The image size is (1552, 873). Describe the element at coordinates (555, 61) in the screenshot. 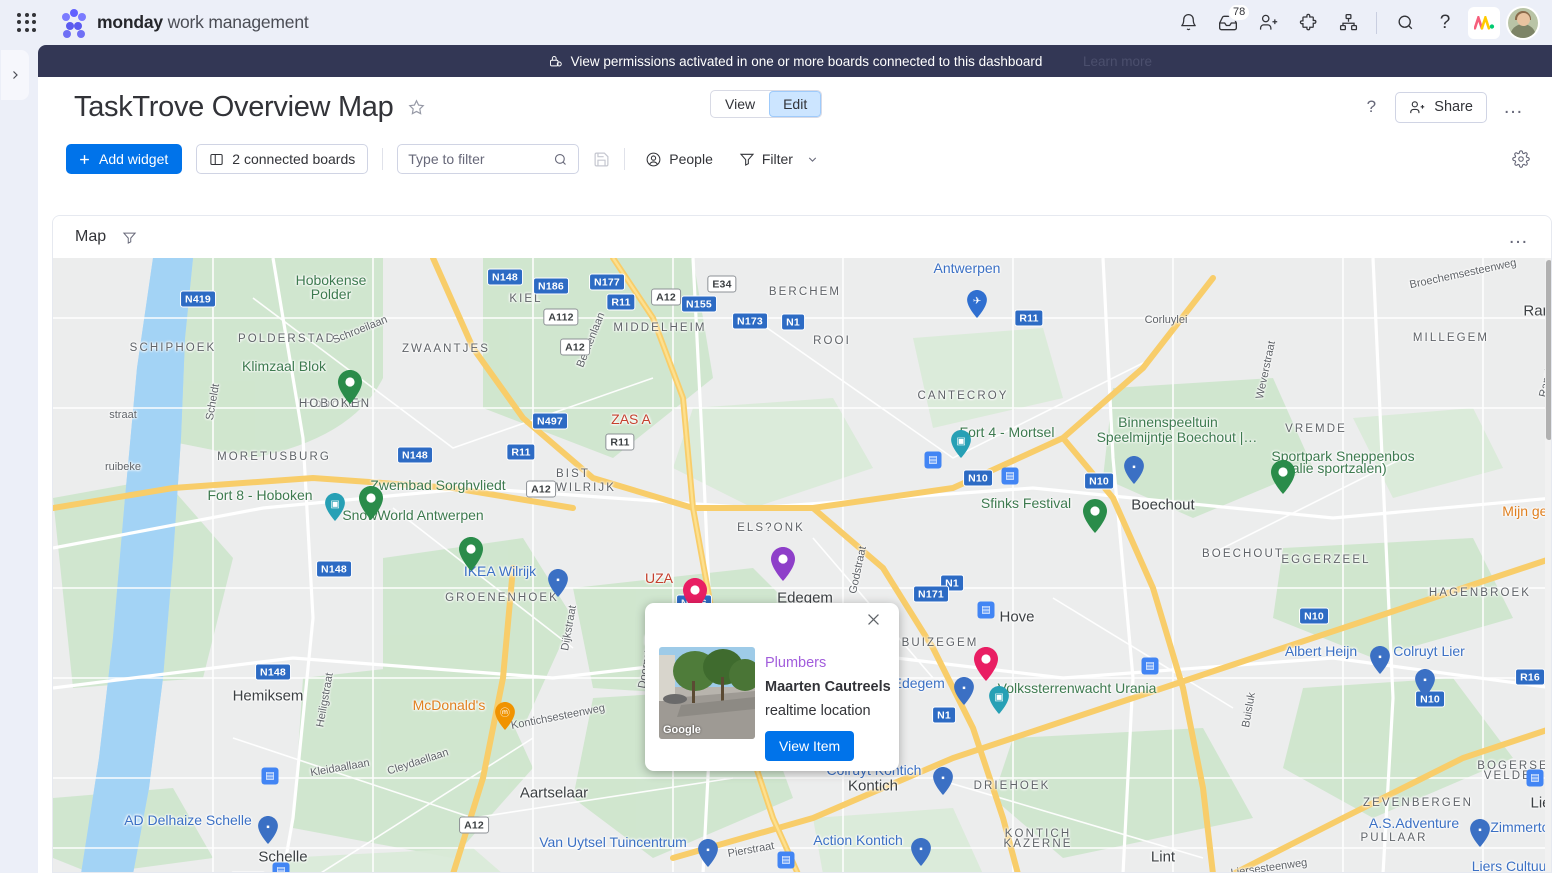

I see `lock-permissions-icon` at that location.